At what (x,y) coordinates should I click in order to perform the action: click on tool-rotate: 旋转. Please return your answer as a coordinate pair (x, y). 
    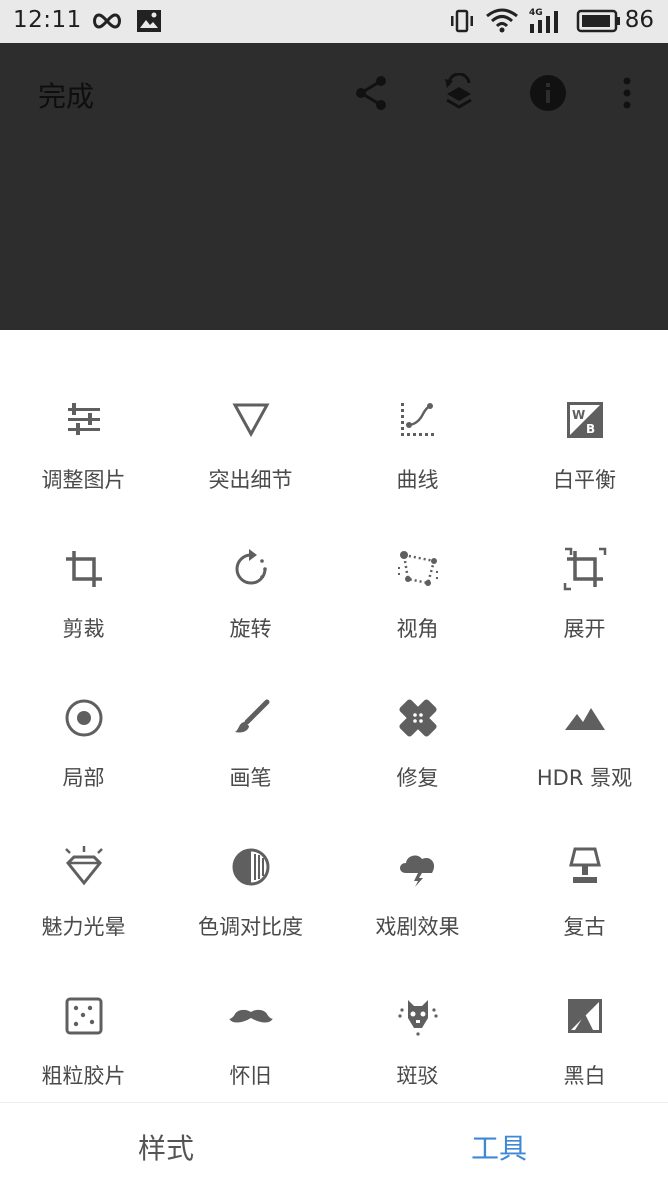
    Looking at the image, I should click on (250, 621).